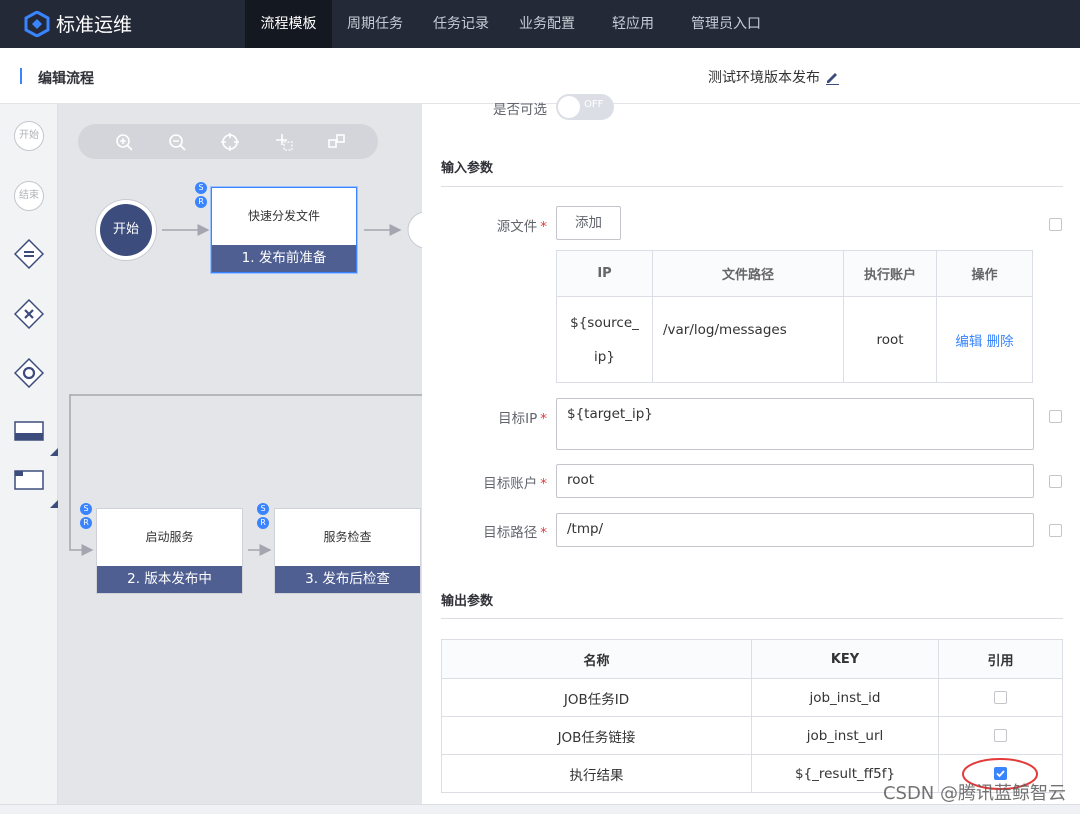 This screenshot has height=814, width=1080. Describe the element at coordinates (890, 273) in the screenshot. I see `col-header-account: 执行账户` at that location.